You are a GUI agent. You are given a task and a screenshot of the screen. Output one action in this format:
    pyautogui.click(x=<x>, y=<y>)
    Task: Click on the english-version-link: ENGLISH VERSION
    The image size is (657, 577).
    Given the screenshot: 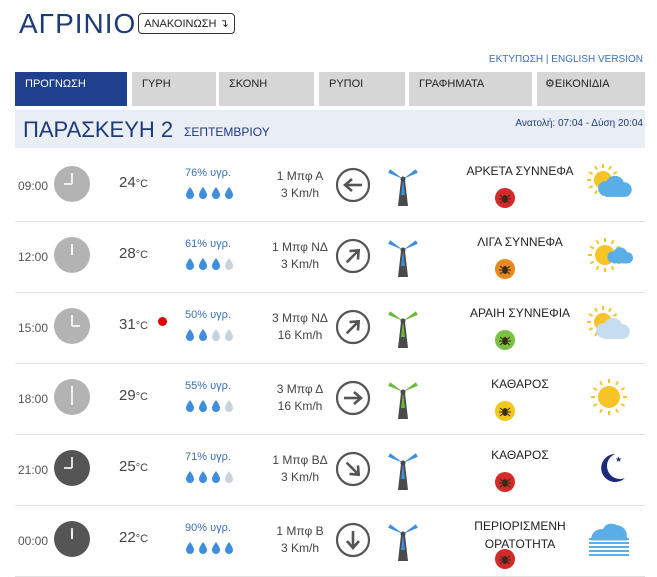 What is the action you would take?
    pyautogui.click(x=597, y=59)
    